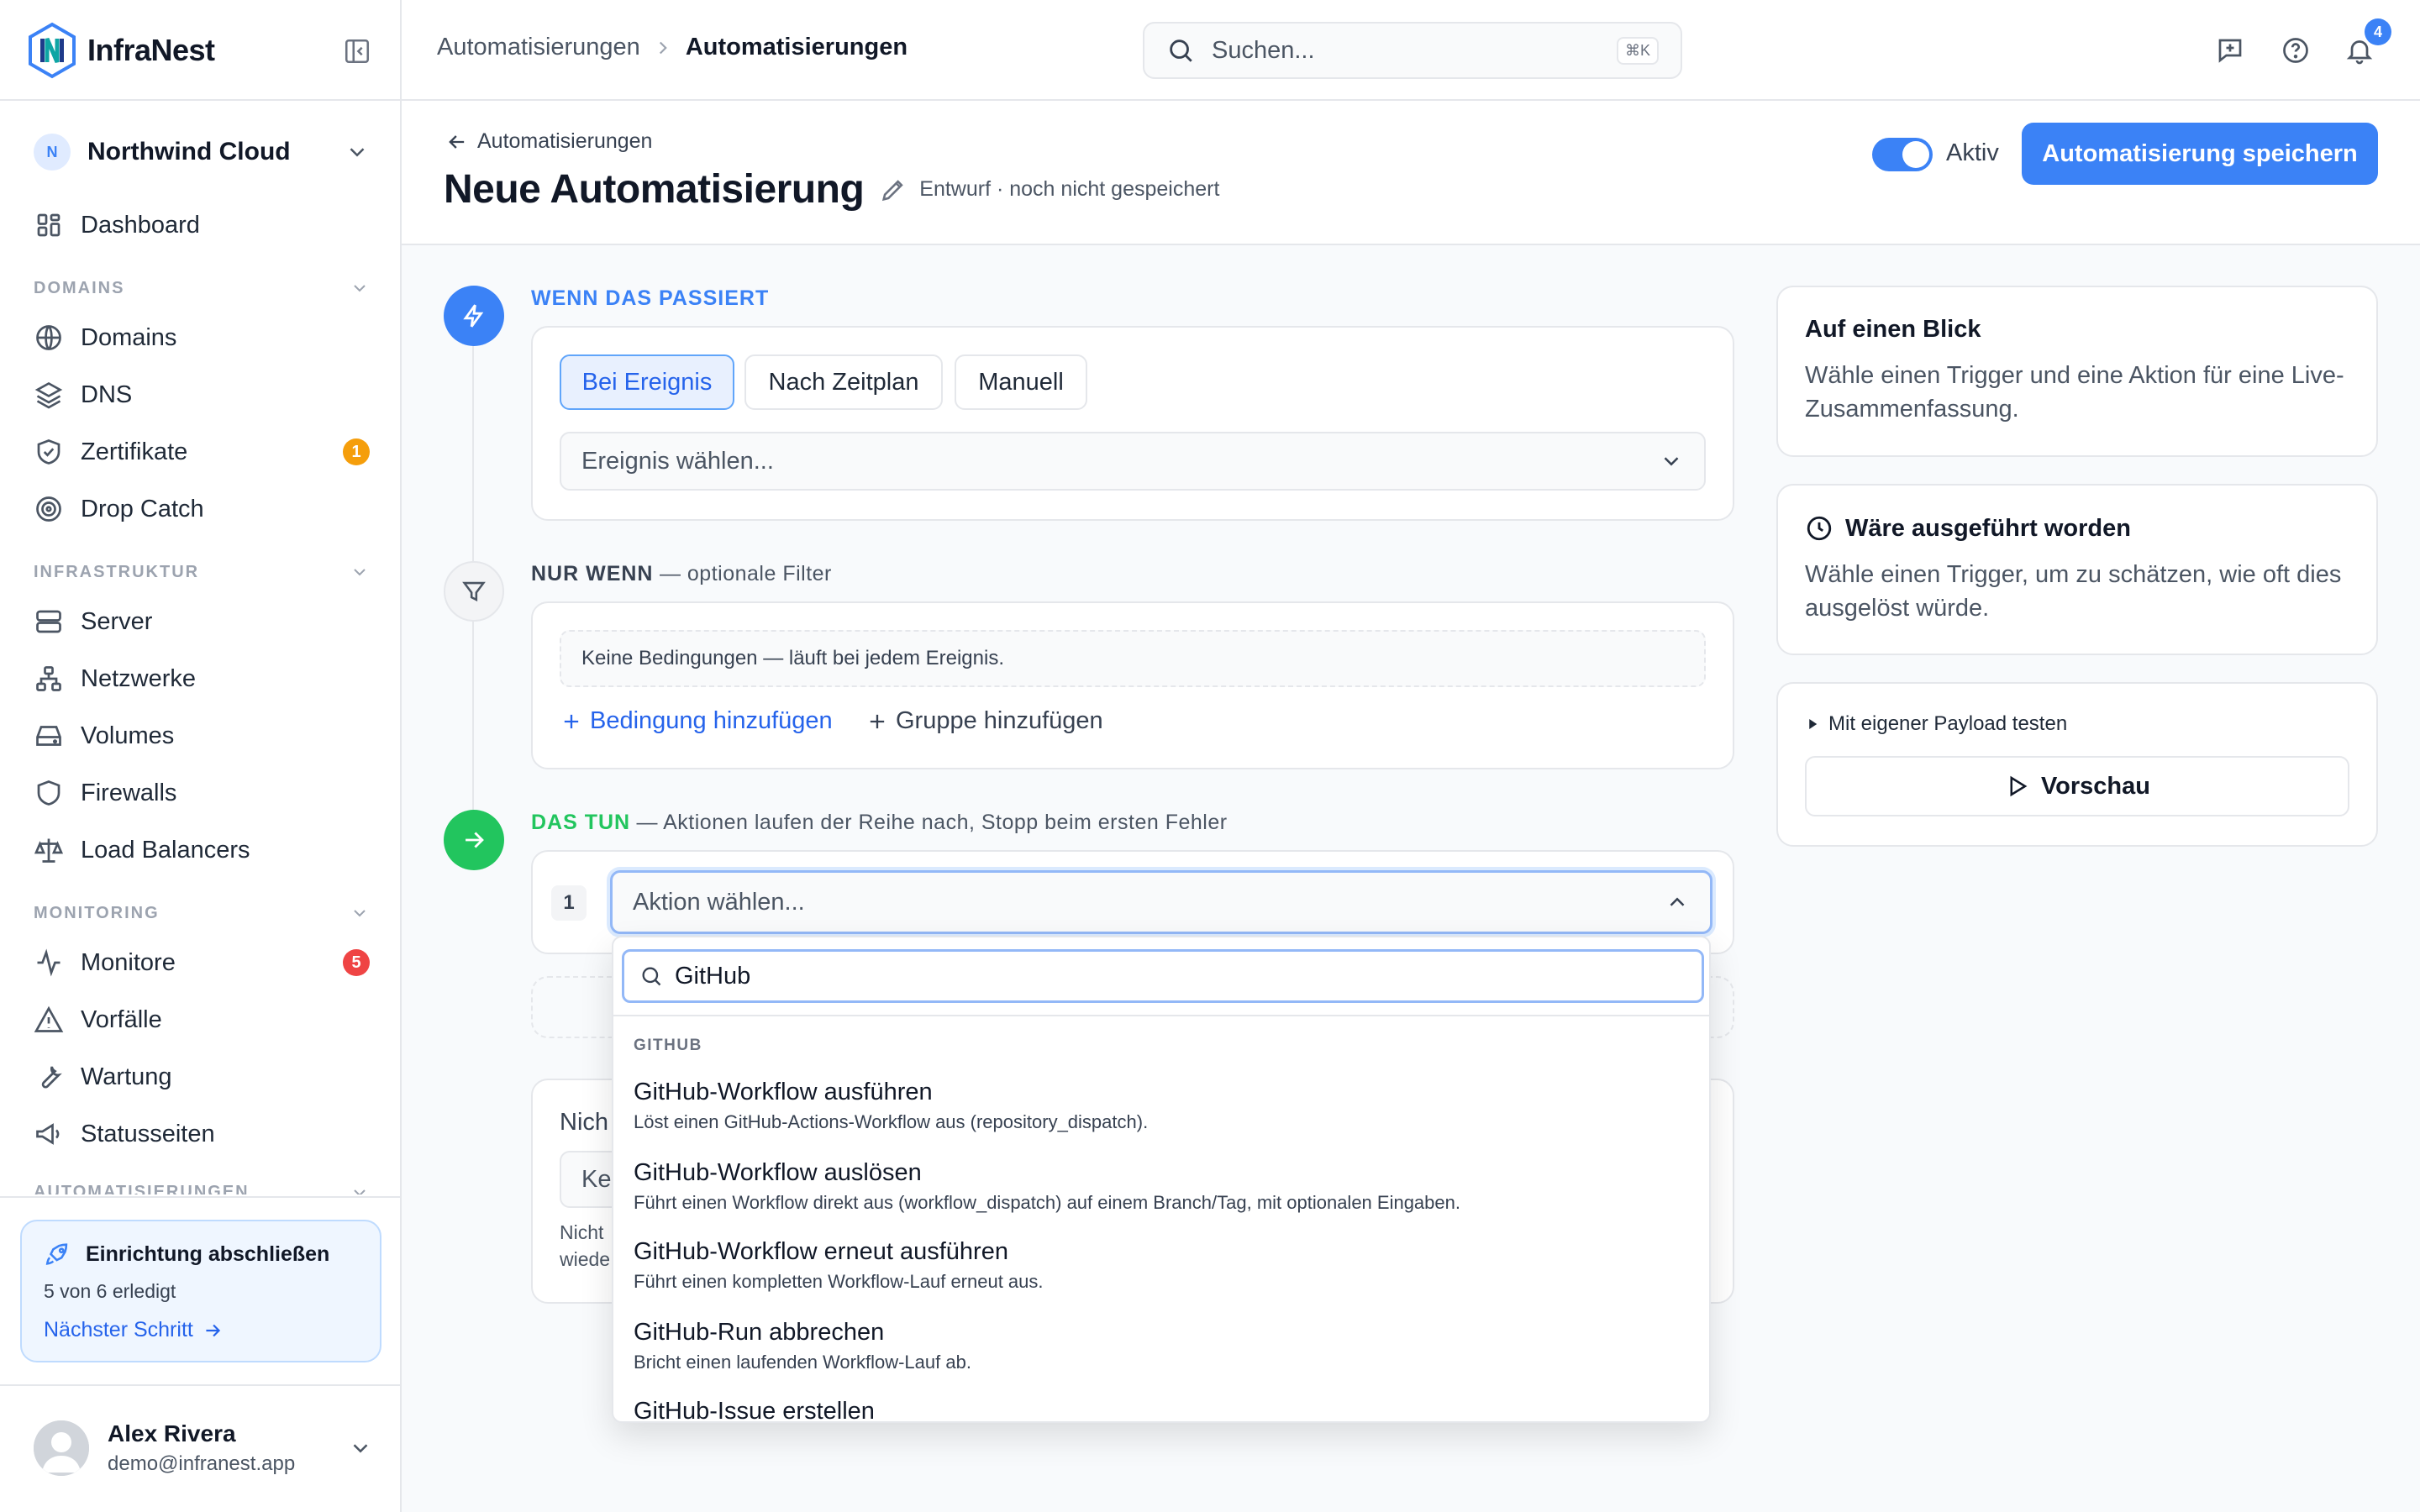  I want to click on caret-right-icon, so click(1812, 724).